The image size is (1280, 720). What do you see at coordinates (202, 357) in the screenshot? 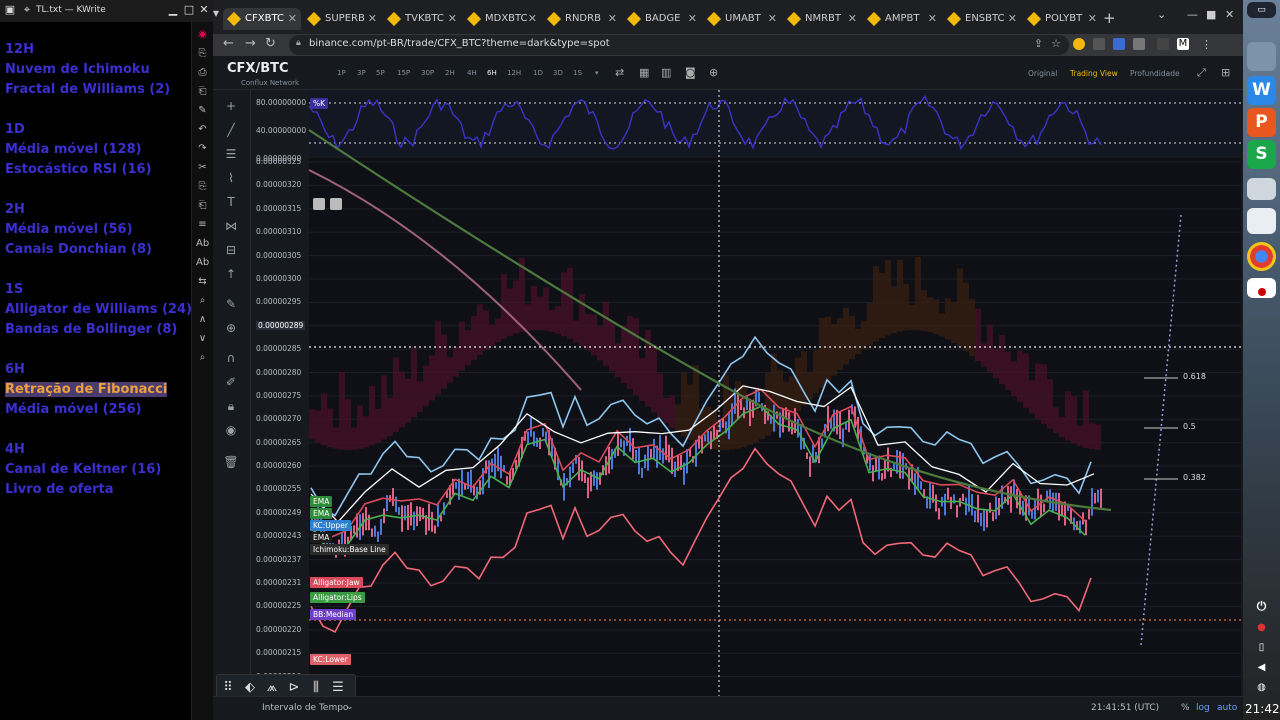
I see `search-icon: ⌕` at bounding box center [202, 357].